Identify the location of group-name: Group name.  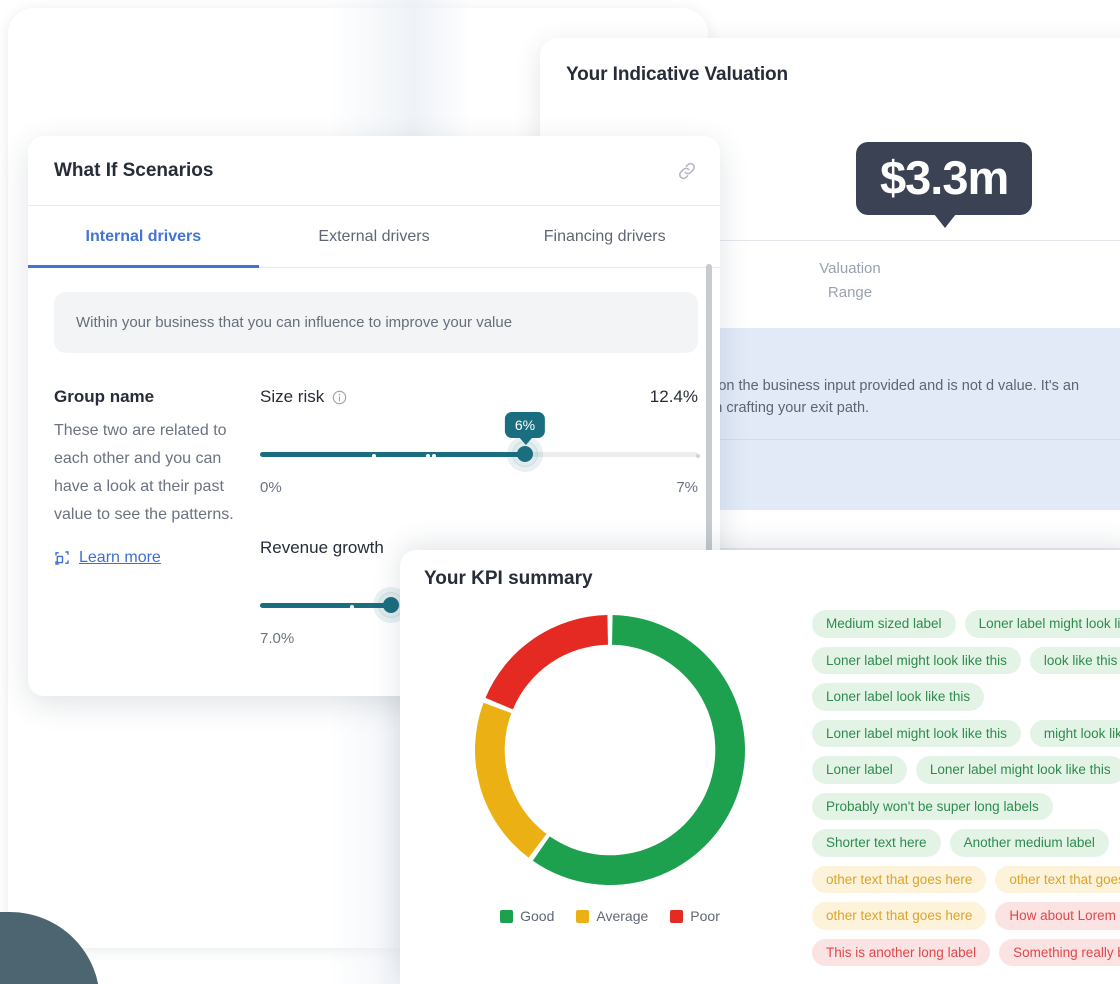
(104, 396).